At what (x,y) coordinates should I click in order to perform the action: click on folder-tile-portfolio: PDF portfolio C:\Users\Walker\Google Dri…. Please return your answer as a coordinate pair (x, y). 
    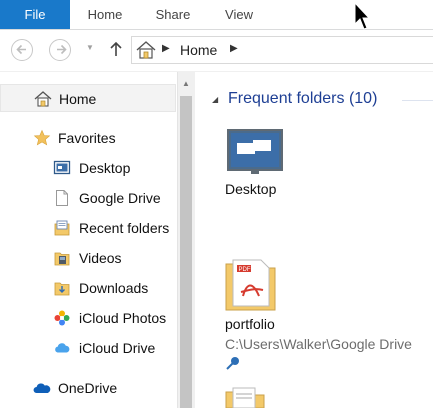
    Looking at the image, I should click on (328, 312).